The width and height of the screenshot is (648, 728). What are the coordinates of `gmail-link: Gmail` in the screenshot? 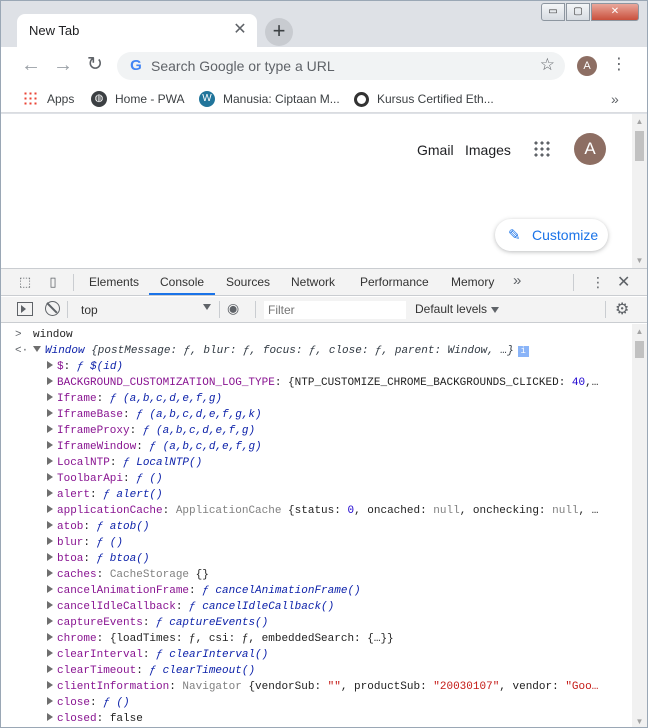 It's located at (435, 150).